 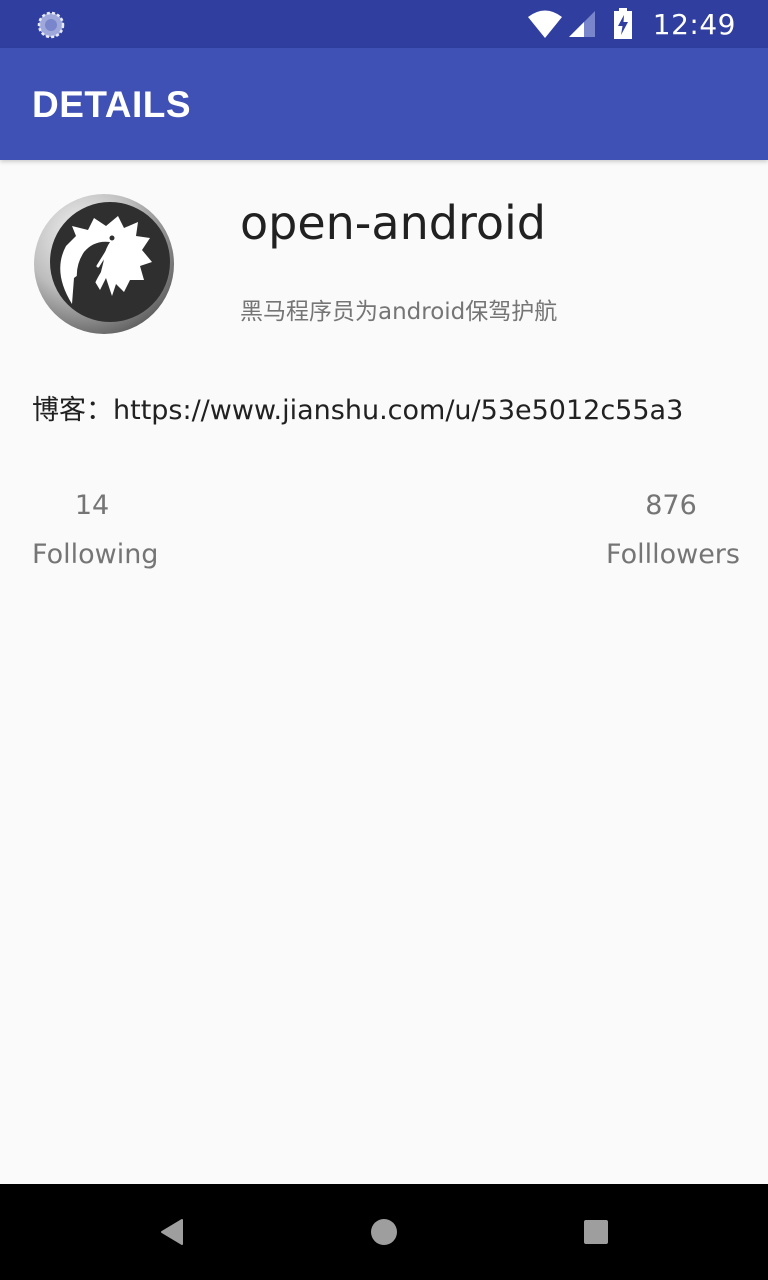 What do you see at coordinates (596, 1232) in the screenshot?
I see `recents-square-icon` at bounding box center [596, 1232].